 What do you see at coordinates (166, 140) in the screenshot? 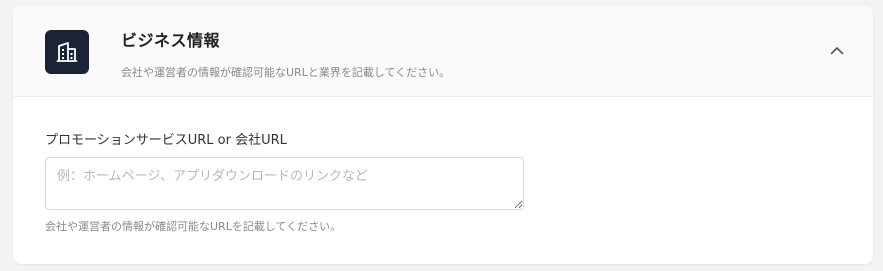
I see `url-field-label: プロモーションサービスURL or 会社URL` at bounding box center [166, 140].